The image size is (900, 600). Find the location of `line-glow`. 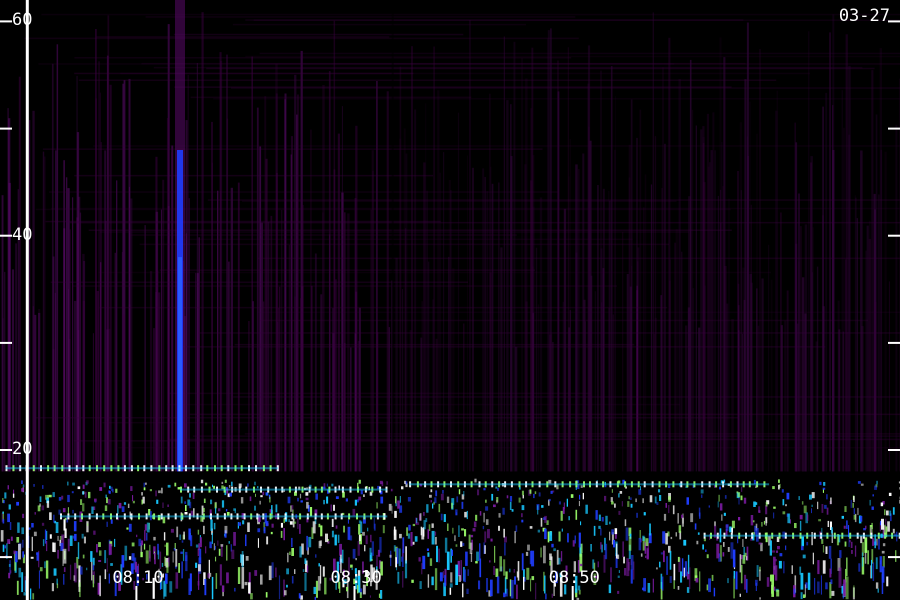

line-glow is located at coordinates (224, 516).